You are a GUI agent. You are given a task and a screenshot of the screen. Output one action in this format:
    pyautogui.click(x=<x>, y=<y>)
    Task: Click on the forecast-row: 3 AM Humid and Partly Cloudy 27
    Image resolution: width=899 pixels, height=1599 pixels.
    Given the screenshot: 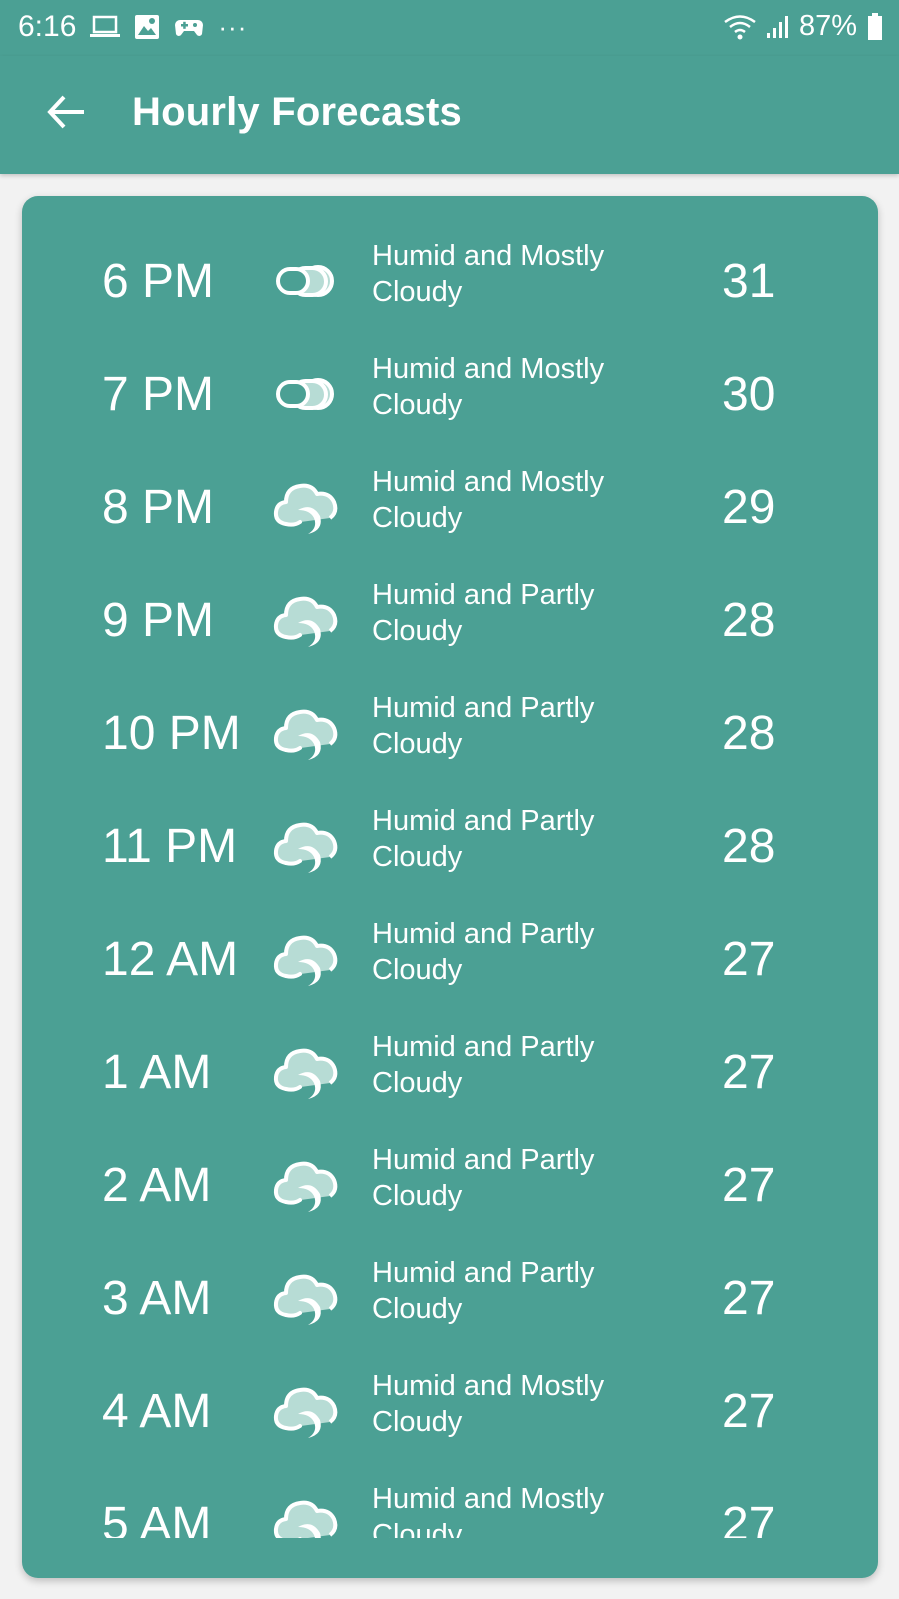 What is the action you would take?
    pyautogui.click(x=450, y=1301)
    